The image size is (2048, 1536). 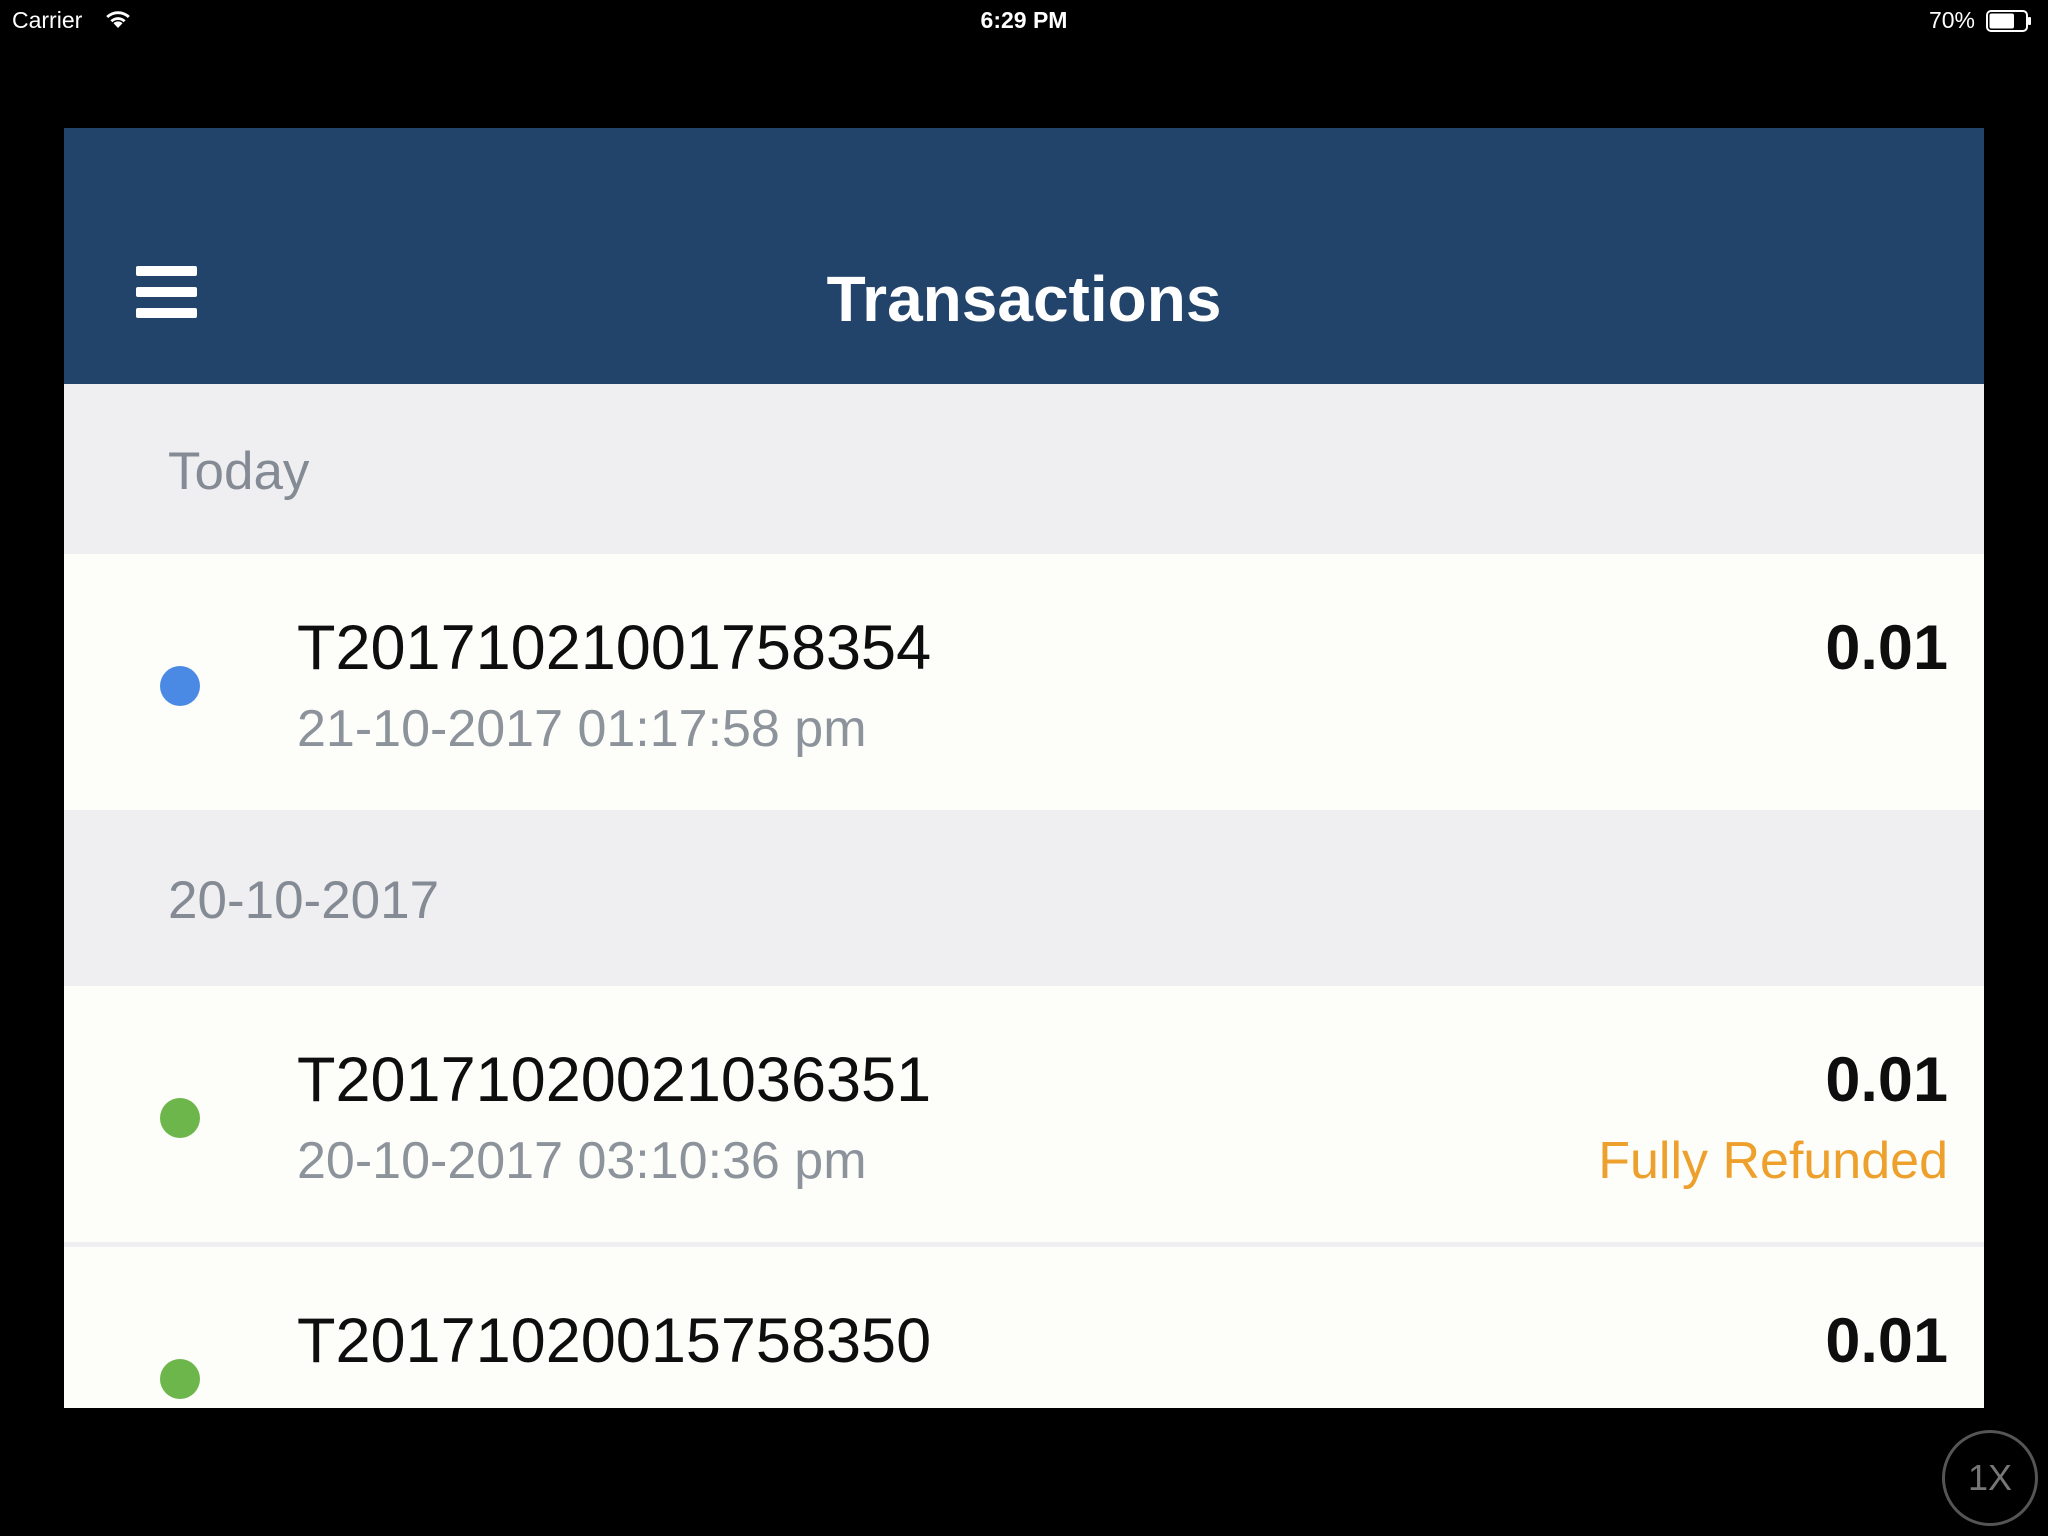 What do you see at coordinates (1951, 20) in the screenshot?
I see `battery-percentage: 70%` at bounding box center [1951, 20].